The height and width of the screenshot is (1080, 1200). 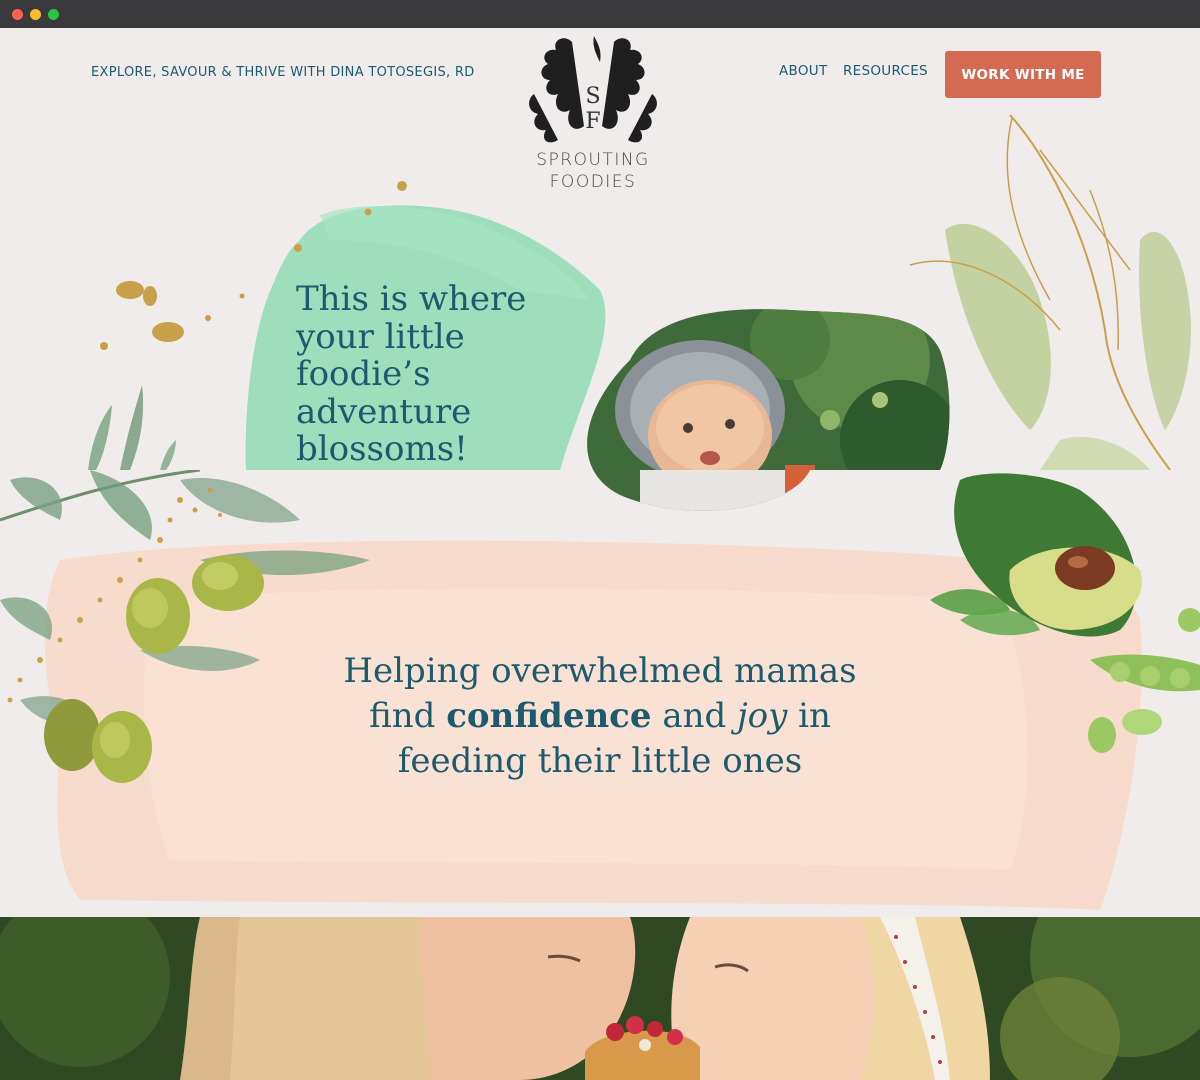 What do you see at coordinates (600, 671) in the screenshot?
I see `mission-line-1: Helping overwhelmed mamas` at bounding box center [600, 671].